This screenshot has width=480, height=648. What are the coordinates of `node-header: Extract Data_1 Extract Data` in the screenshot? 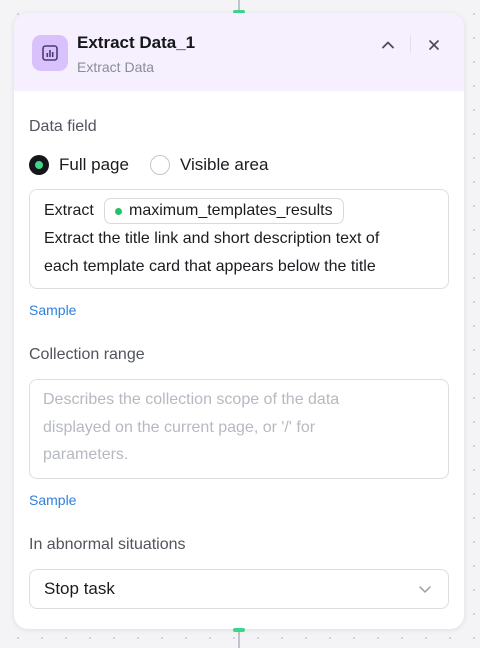 It's located at (239, 52).